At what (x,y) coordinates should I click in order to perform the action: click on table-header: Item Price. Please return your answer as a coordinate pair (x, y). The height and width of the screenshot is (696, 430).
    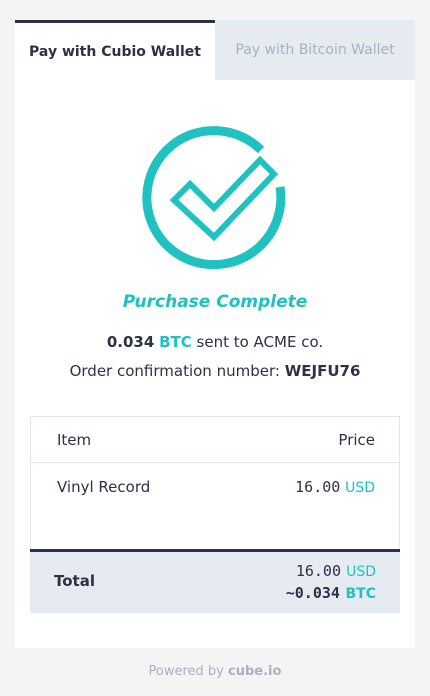
    Looking at the image, I should click on (215, 440).